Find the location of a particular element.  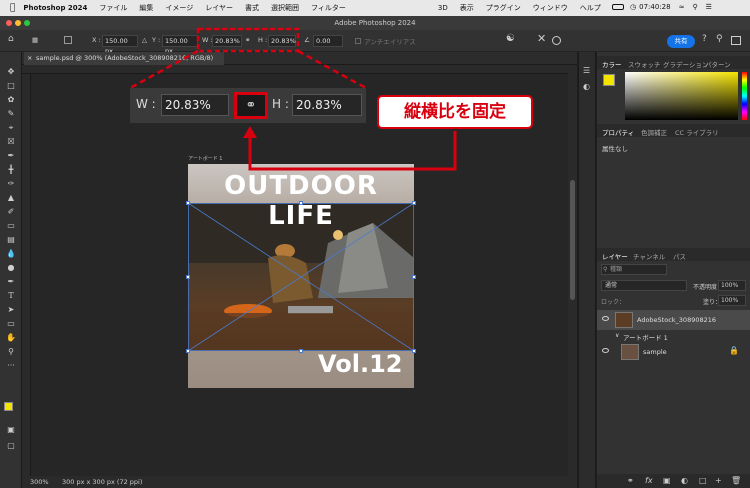

transform-handle-l is located at coordinates (188, 277).